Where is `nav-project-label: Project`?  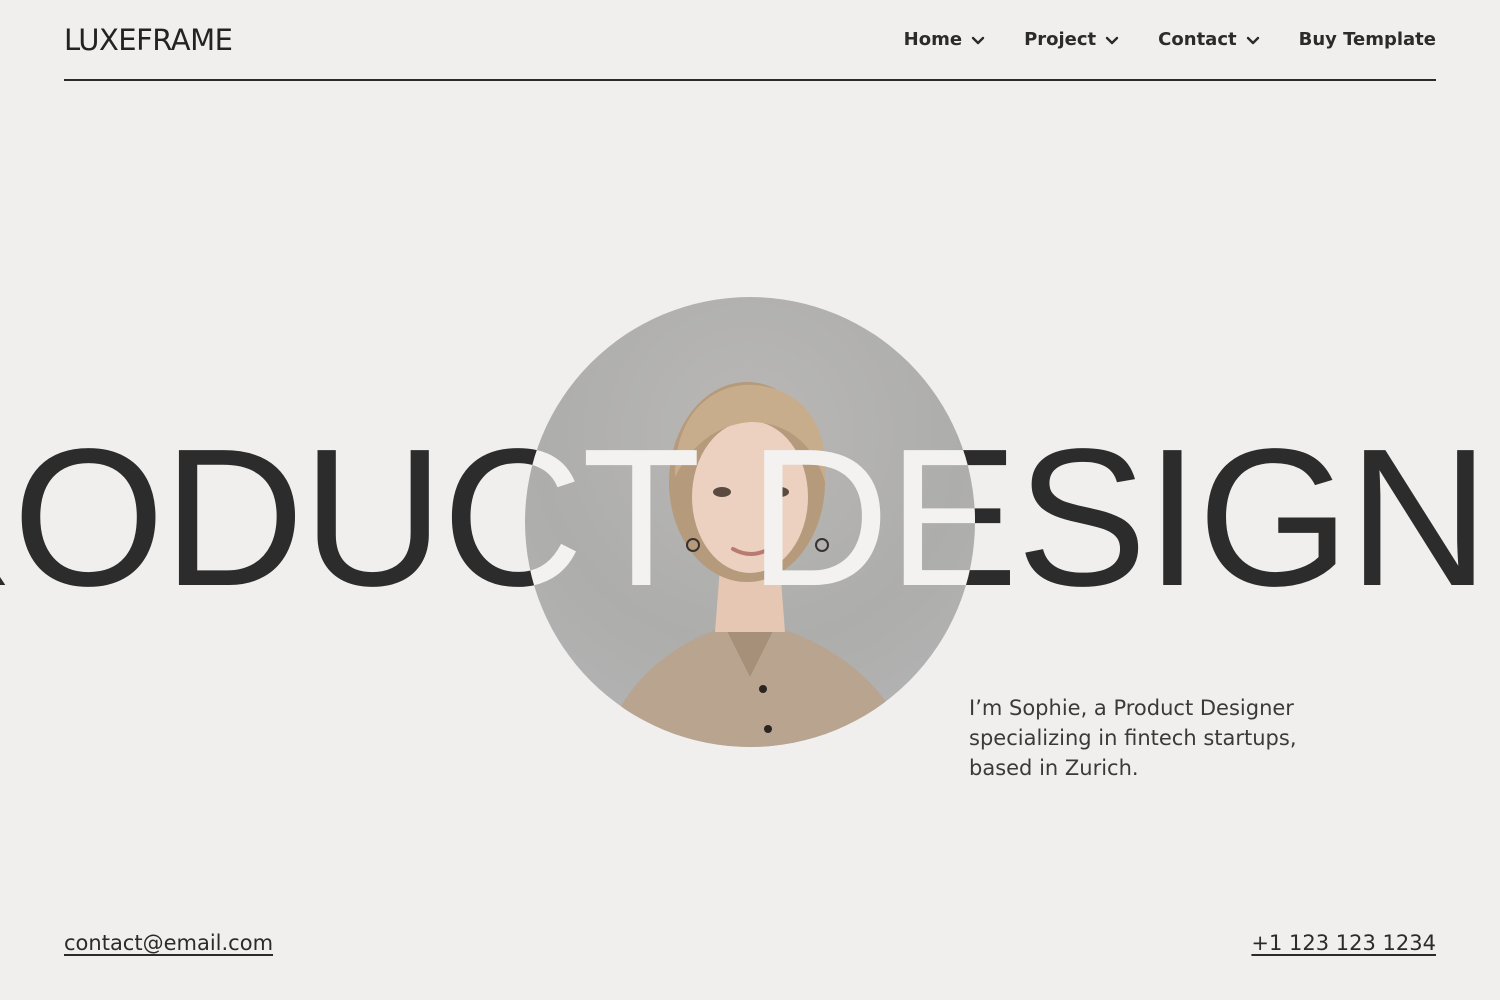 nav-project-label: Project is located at coordinates (1060, 39).